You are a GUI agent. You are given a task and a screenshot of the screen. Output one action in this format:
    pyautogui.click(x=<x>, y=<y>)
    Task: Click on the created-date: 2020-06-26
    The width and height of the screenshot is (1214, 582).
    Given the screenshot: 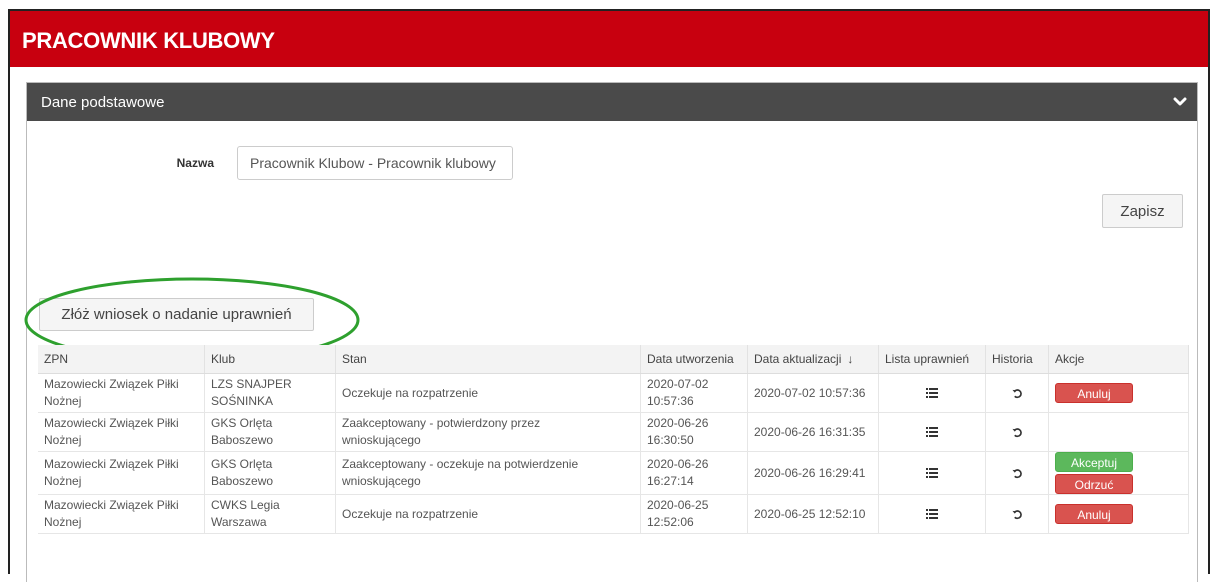 What is the action you would take?
    pyautogui.click(x=678, y=464)
    